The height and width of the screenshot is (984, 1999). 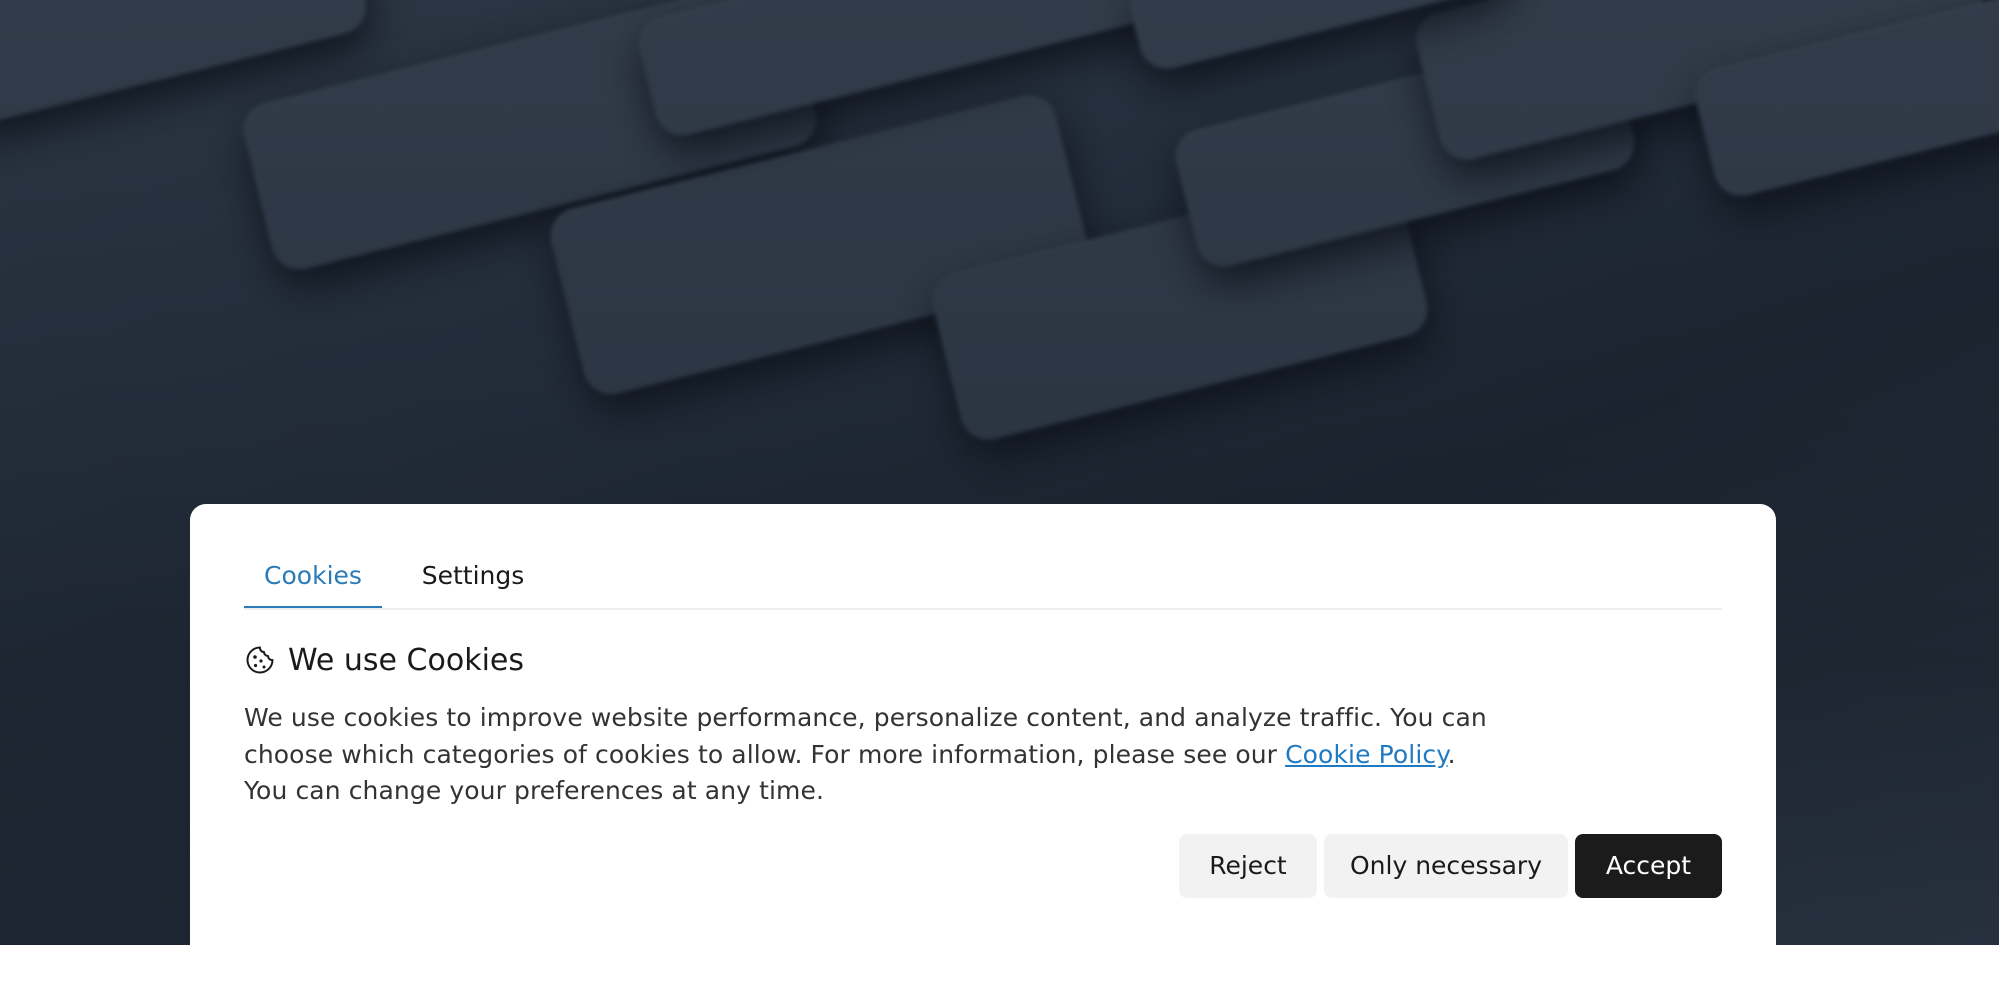 I want to click on cookie-policy-link: Cookie Policy, so click(x=1366, y=754).